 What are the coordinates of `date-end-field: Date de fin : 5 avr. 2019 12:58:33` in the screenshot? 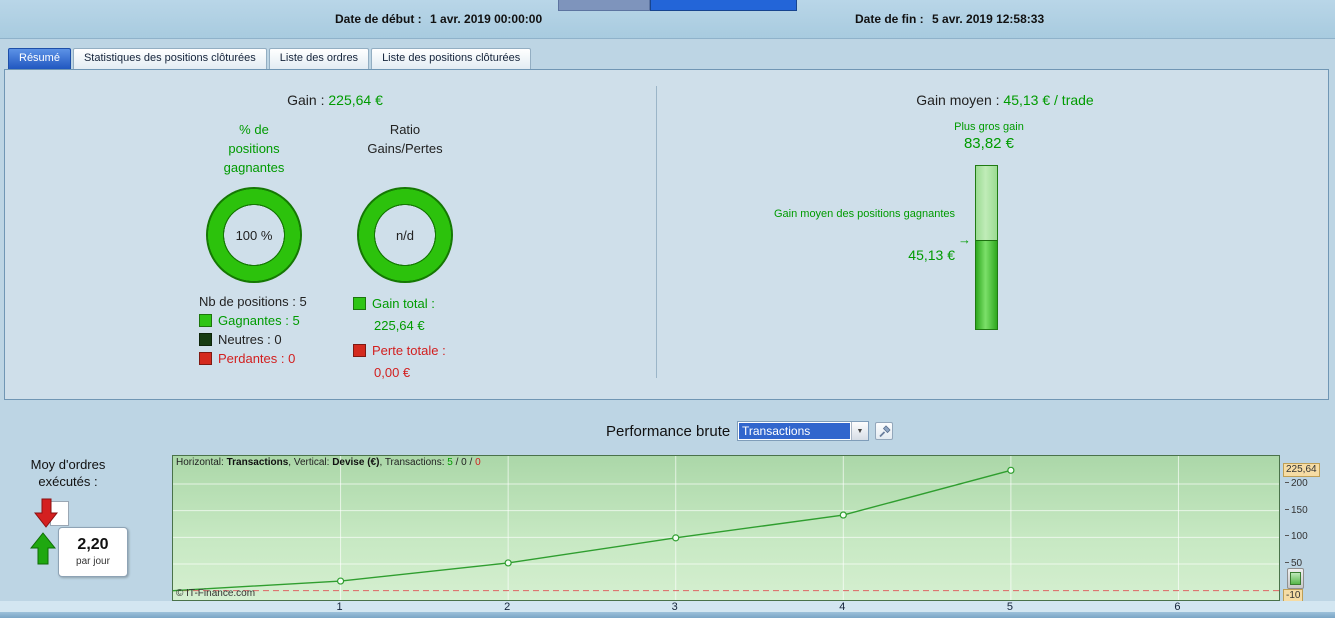 It's located at (949, 19).